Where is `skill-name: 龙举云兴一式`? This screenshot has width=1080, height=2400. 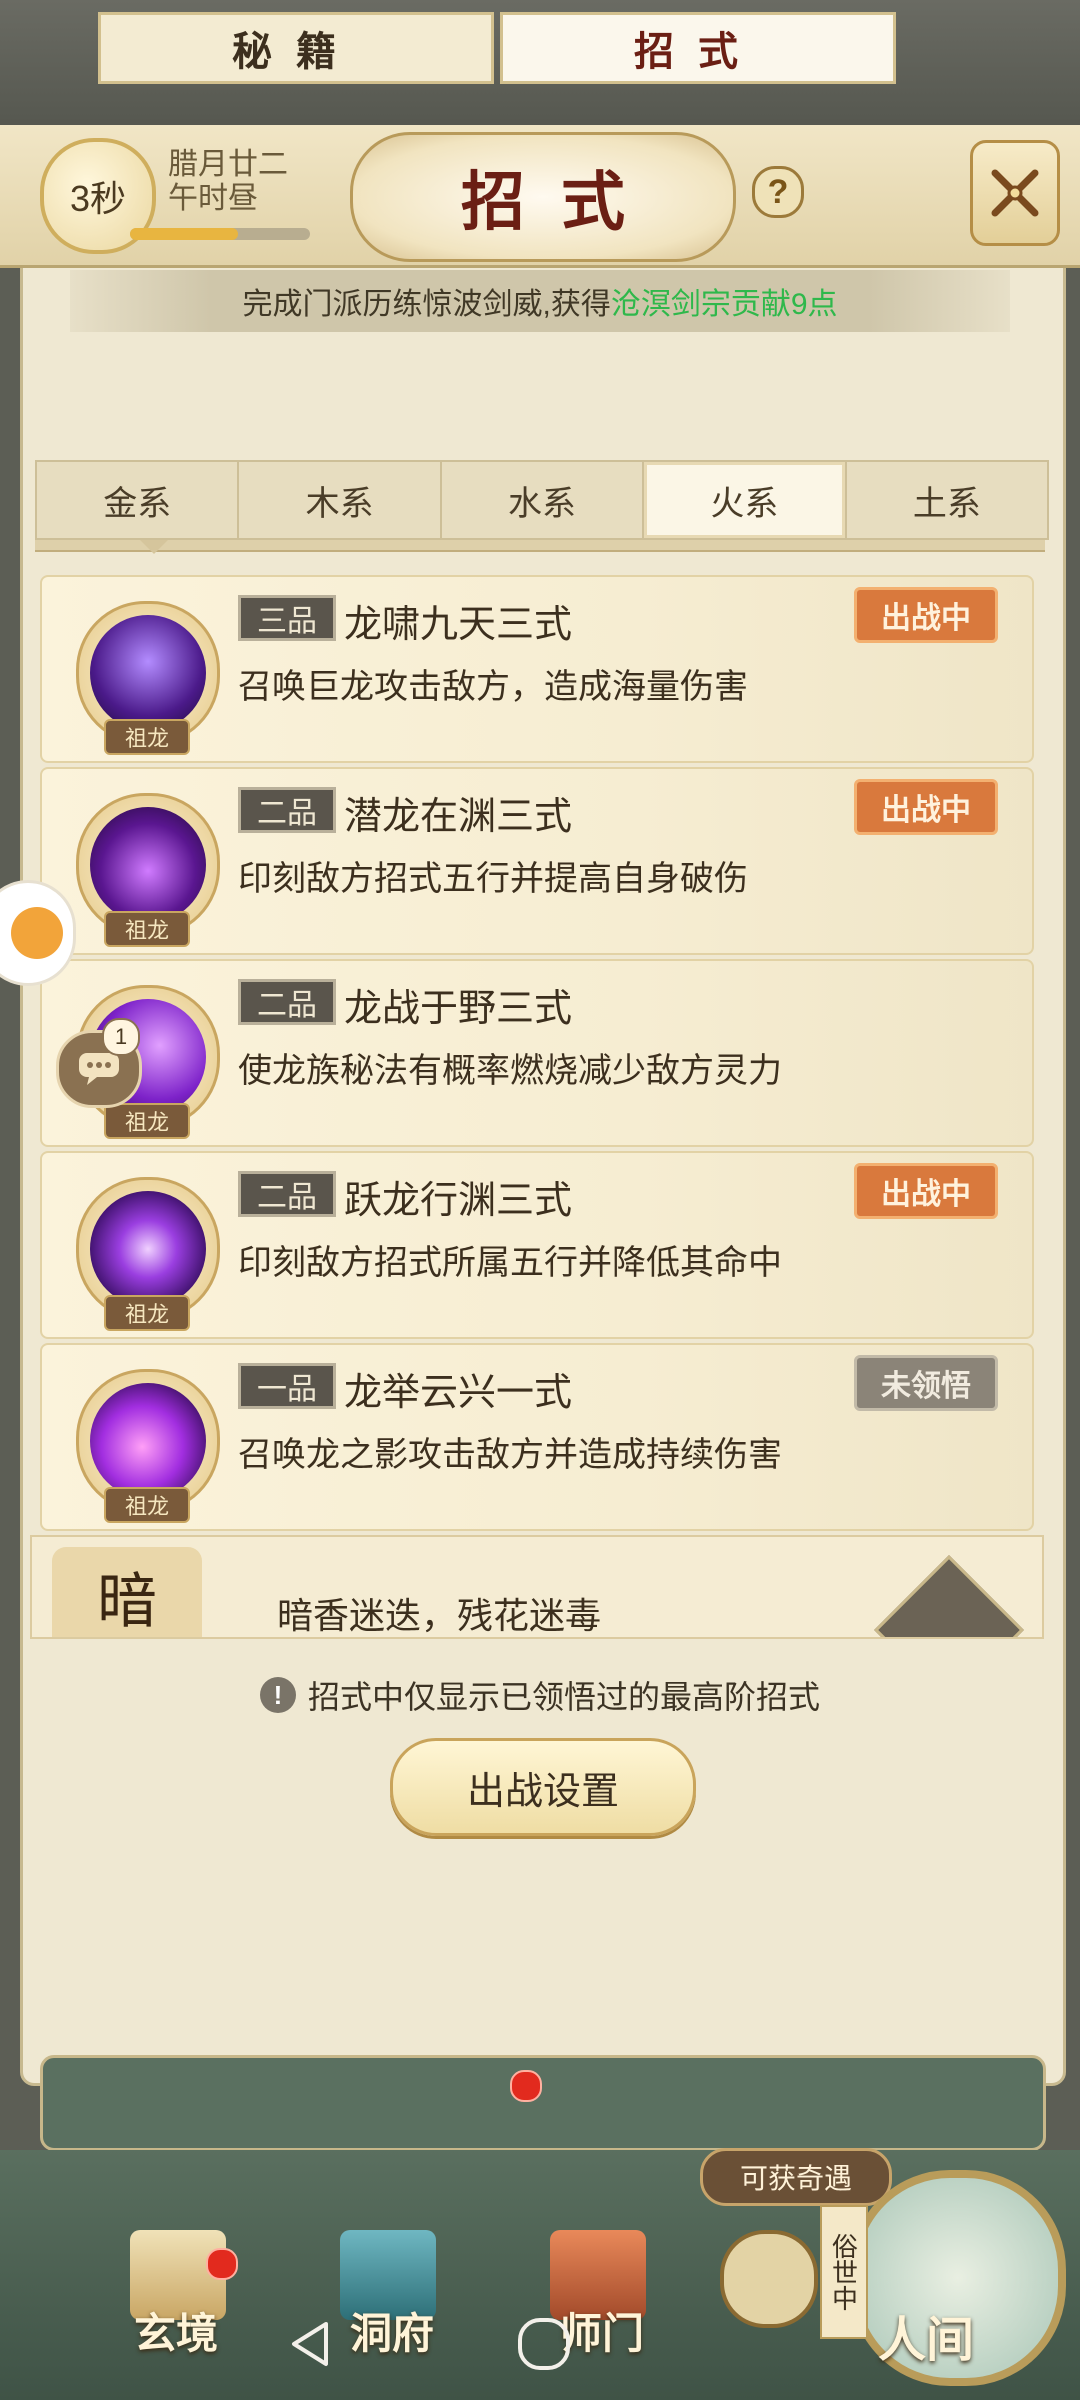 skill-name: 龙举云兴一式 is located at coordinates (458, 1393).